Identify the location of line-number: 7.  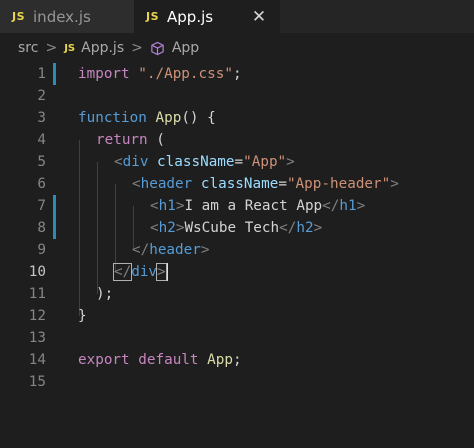
(41, 206).